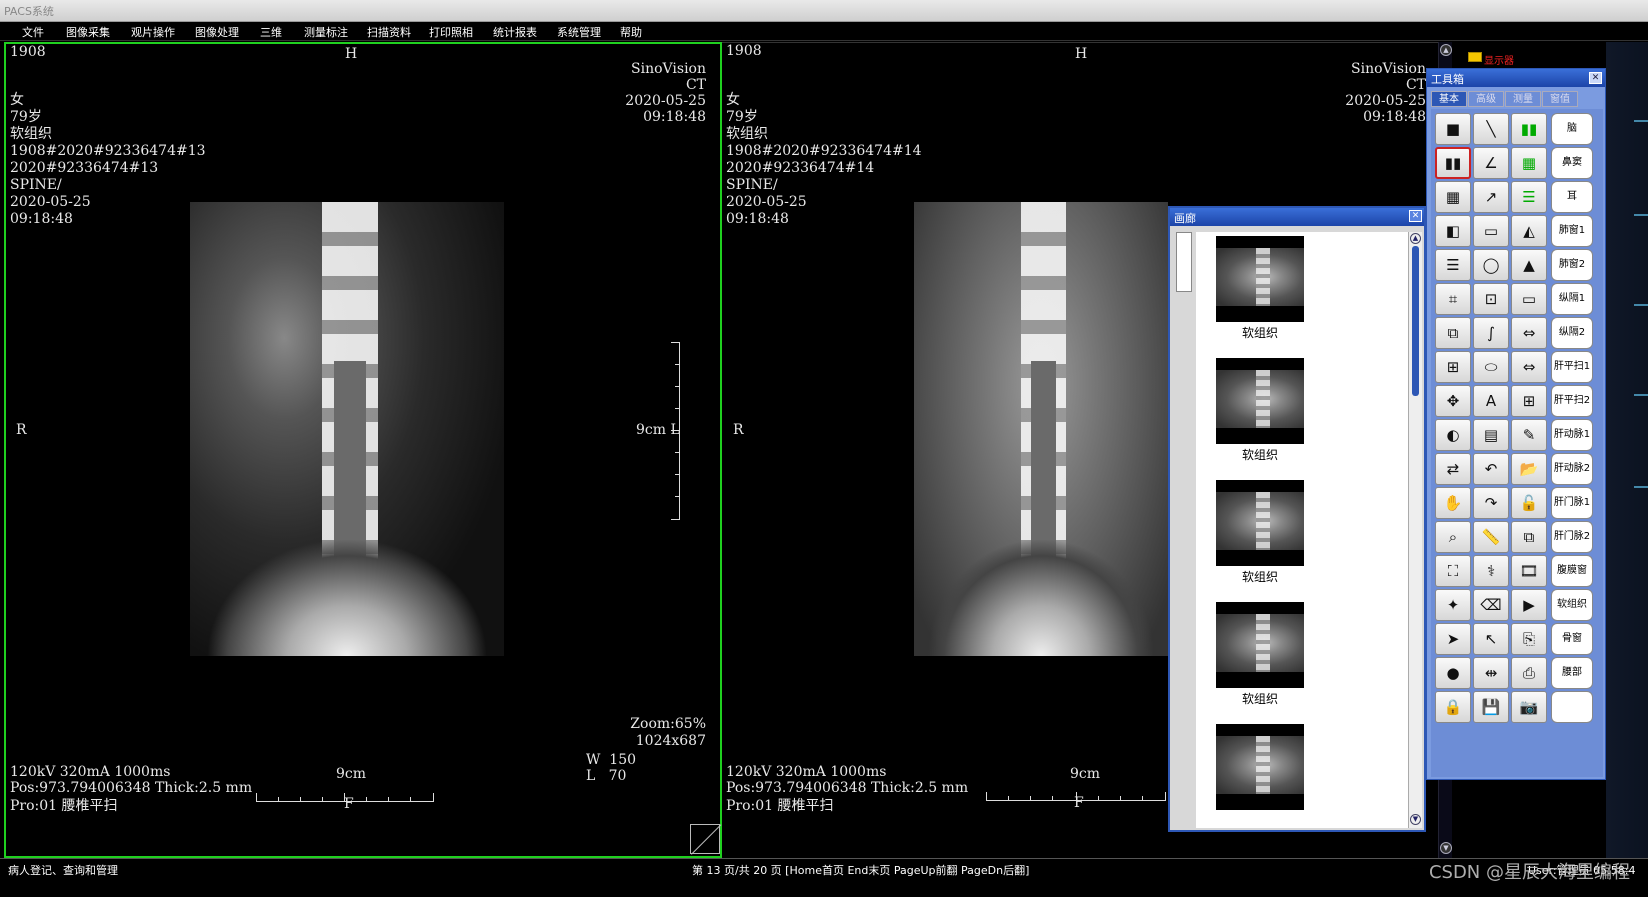 This screenshot has height=897, width=1648. Describe the element at coordinates (1453, 367) in the screenshot. I see `link-icon: ⊞` at that location.